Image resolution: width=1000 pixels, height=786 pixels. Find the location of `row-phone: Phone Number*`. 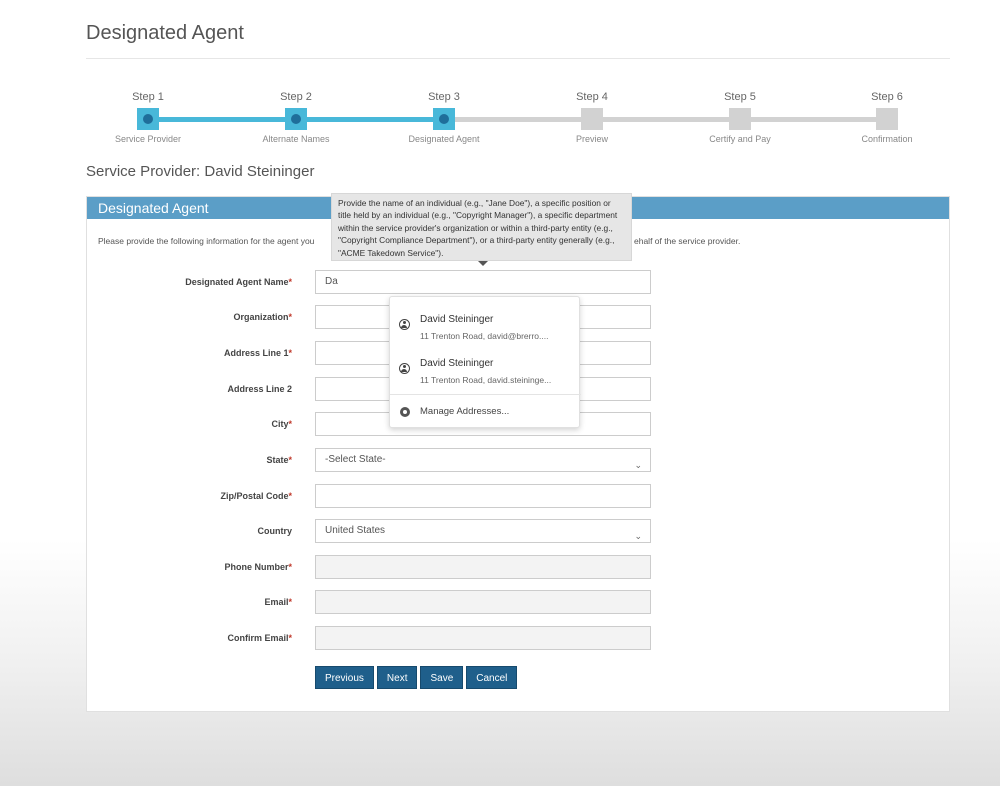

row-phone: Phone Number* is located at coordinates (519, 567).